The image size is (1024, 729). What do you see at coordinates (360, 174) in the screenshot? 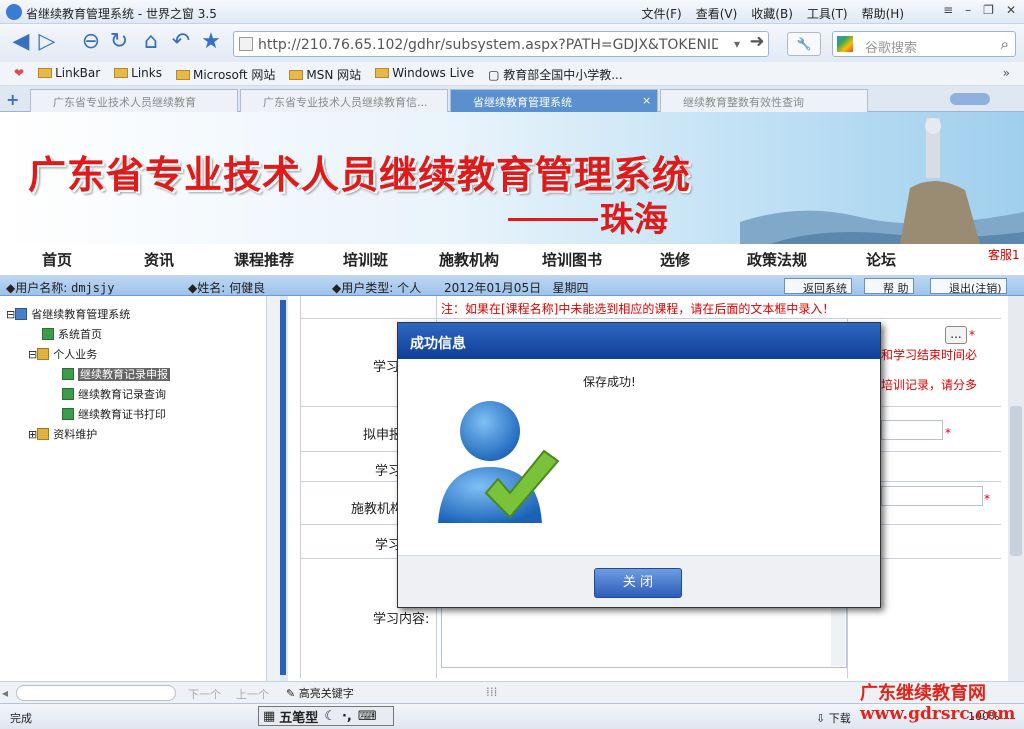
I see `banner-title: 广东省专业技术人员继续教育管理系统` at bounding box center [360, 174].